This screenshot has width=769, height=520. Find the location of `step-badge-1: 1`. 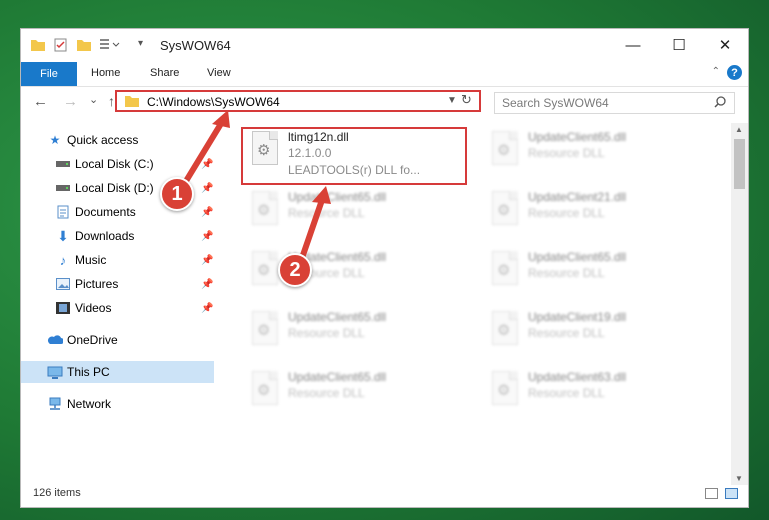

step-badge-1: 1 is located at coordinates (177, 194).